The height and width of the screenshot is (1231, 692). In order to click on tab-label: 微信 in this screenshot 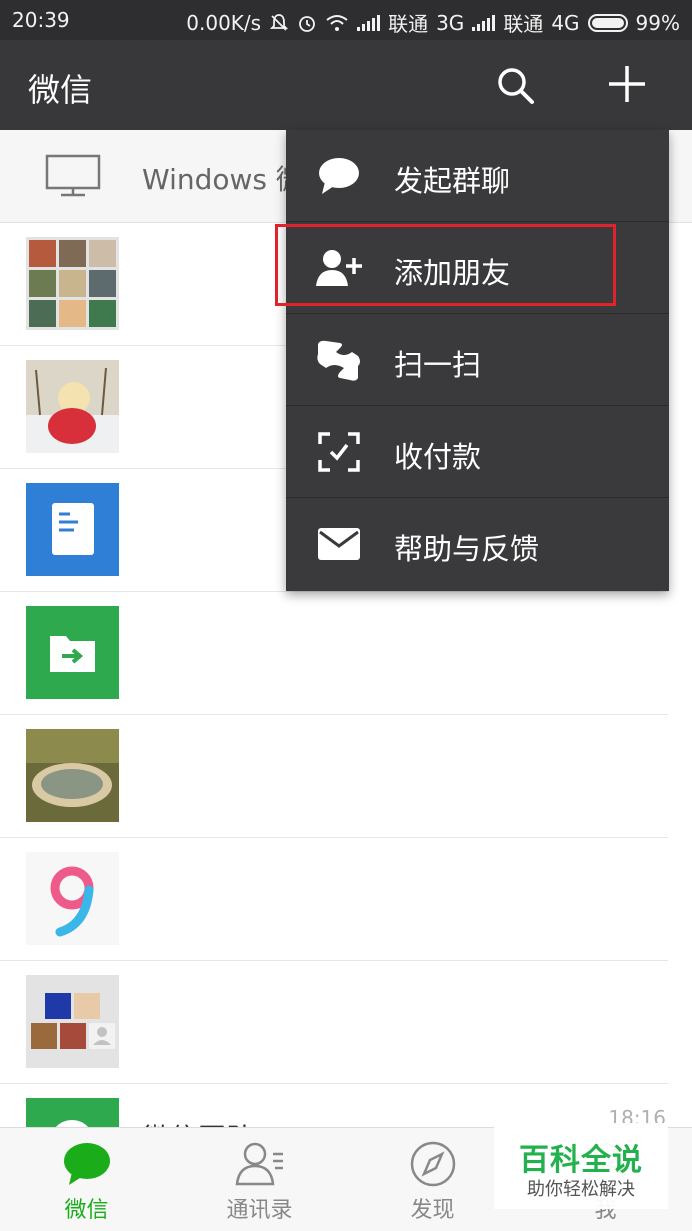, I will do `click(86, 1210)`.